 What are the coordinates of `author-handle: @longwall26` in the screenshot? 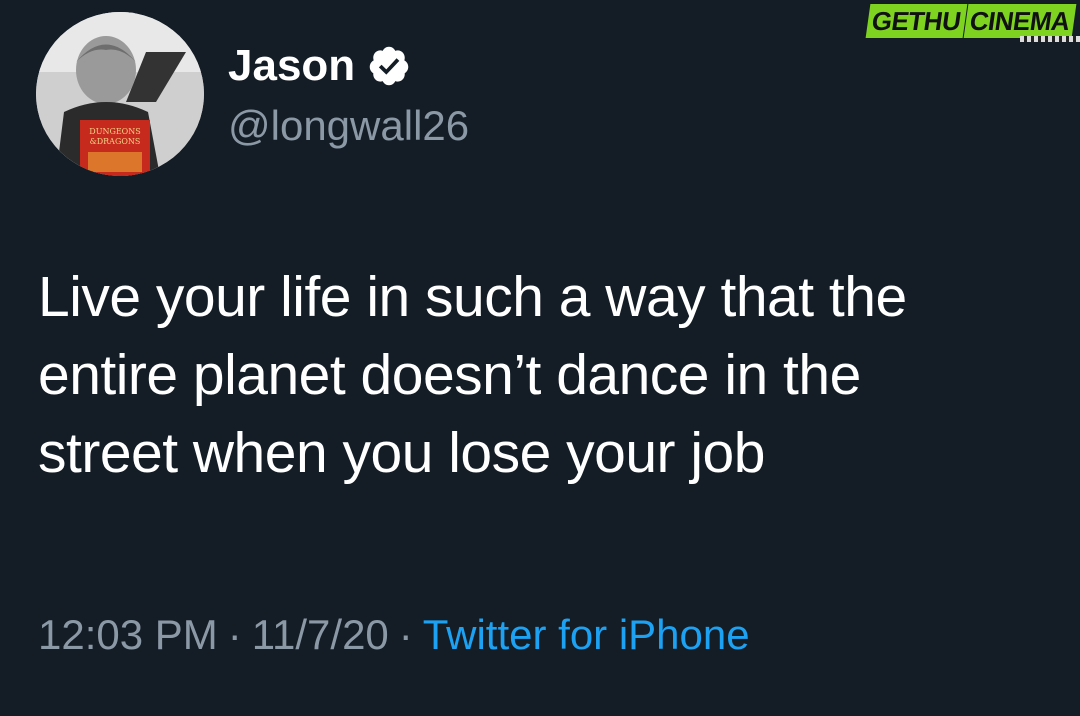 It's located at (348, 126).